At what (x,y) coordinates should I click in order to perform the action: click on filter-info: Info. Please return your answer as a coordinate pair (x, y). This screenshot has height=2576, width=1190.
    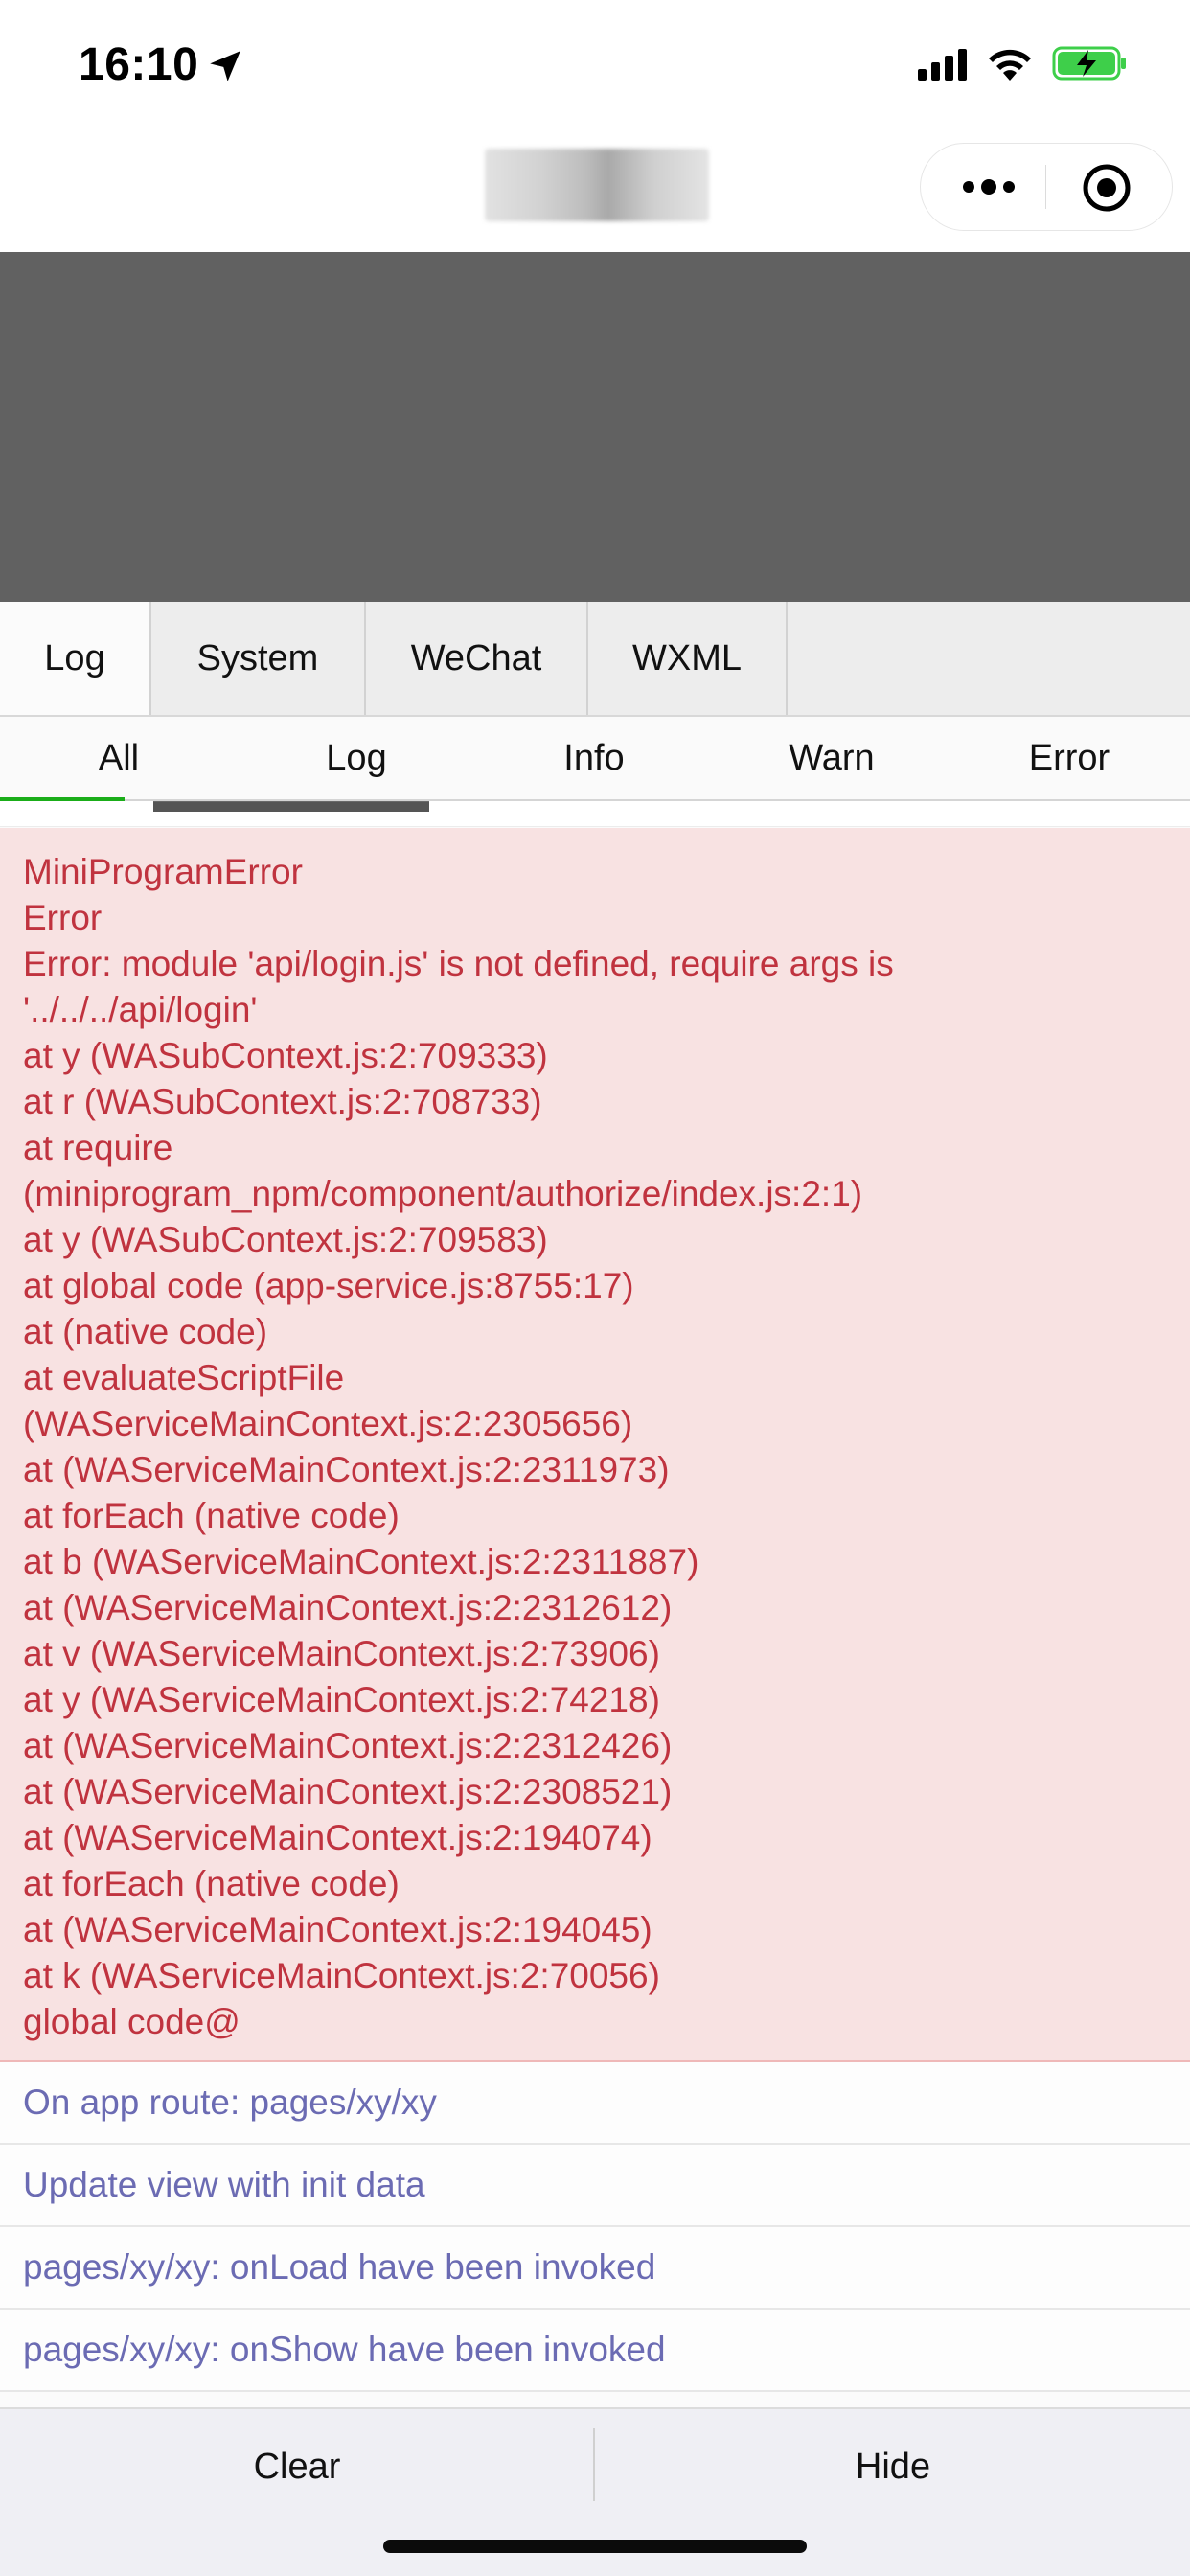
    Looking at the image, I should click on (594, 758).